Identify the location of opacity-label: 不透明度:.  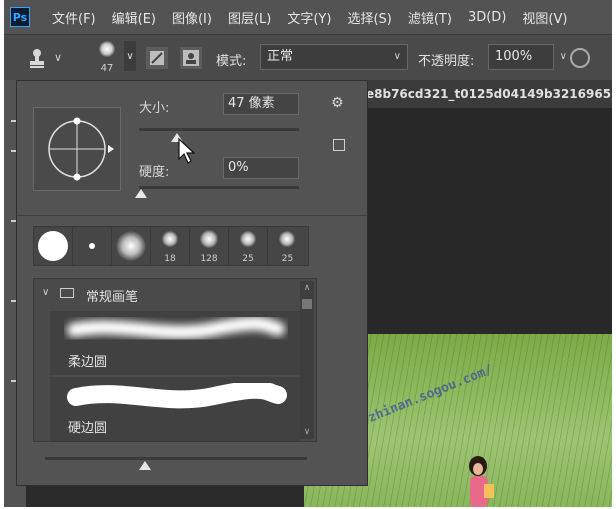
(446, 61).